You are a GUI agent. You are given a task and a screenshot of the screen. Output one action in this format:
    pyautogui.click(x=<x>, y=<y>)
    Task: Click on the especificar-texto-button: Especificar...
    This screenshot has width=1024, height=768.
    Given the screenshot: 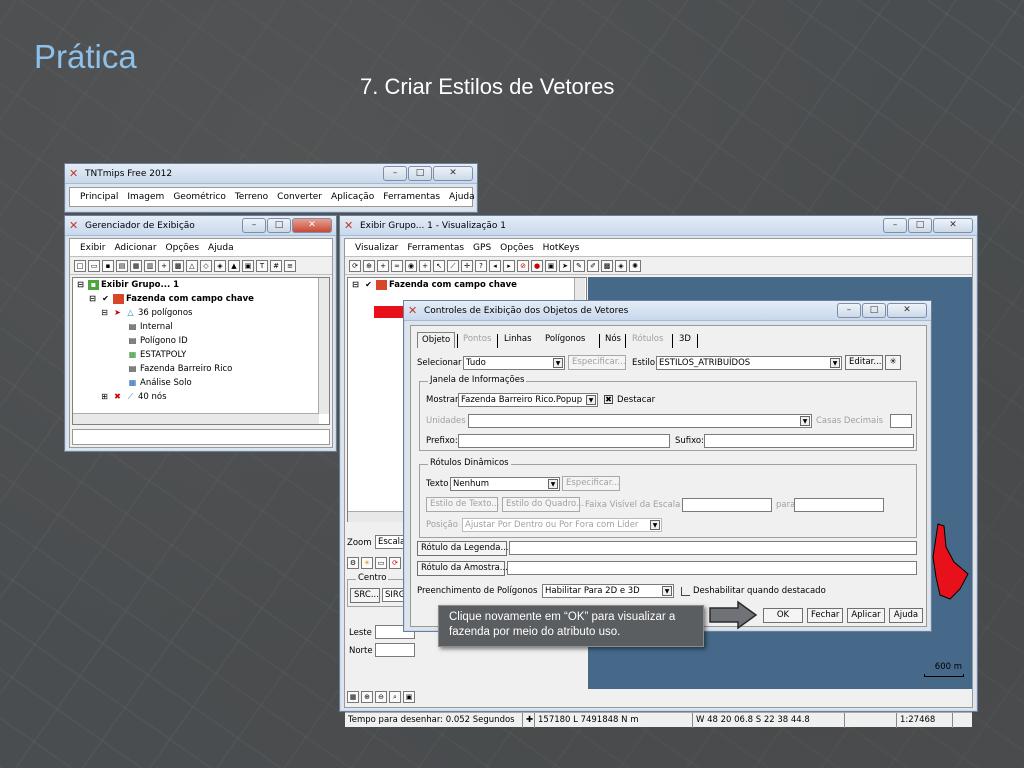 What is the action you would take?
    pyautogui.click(x=591, y=483)
    